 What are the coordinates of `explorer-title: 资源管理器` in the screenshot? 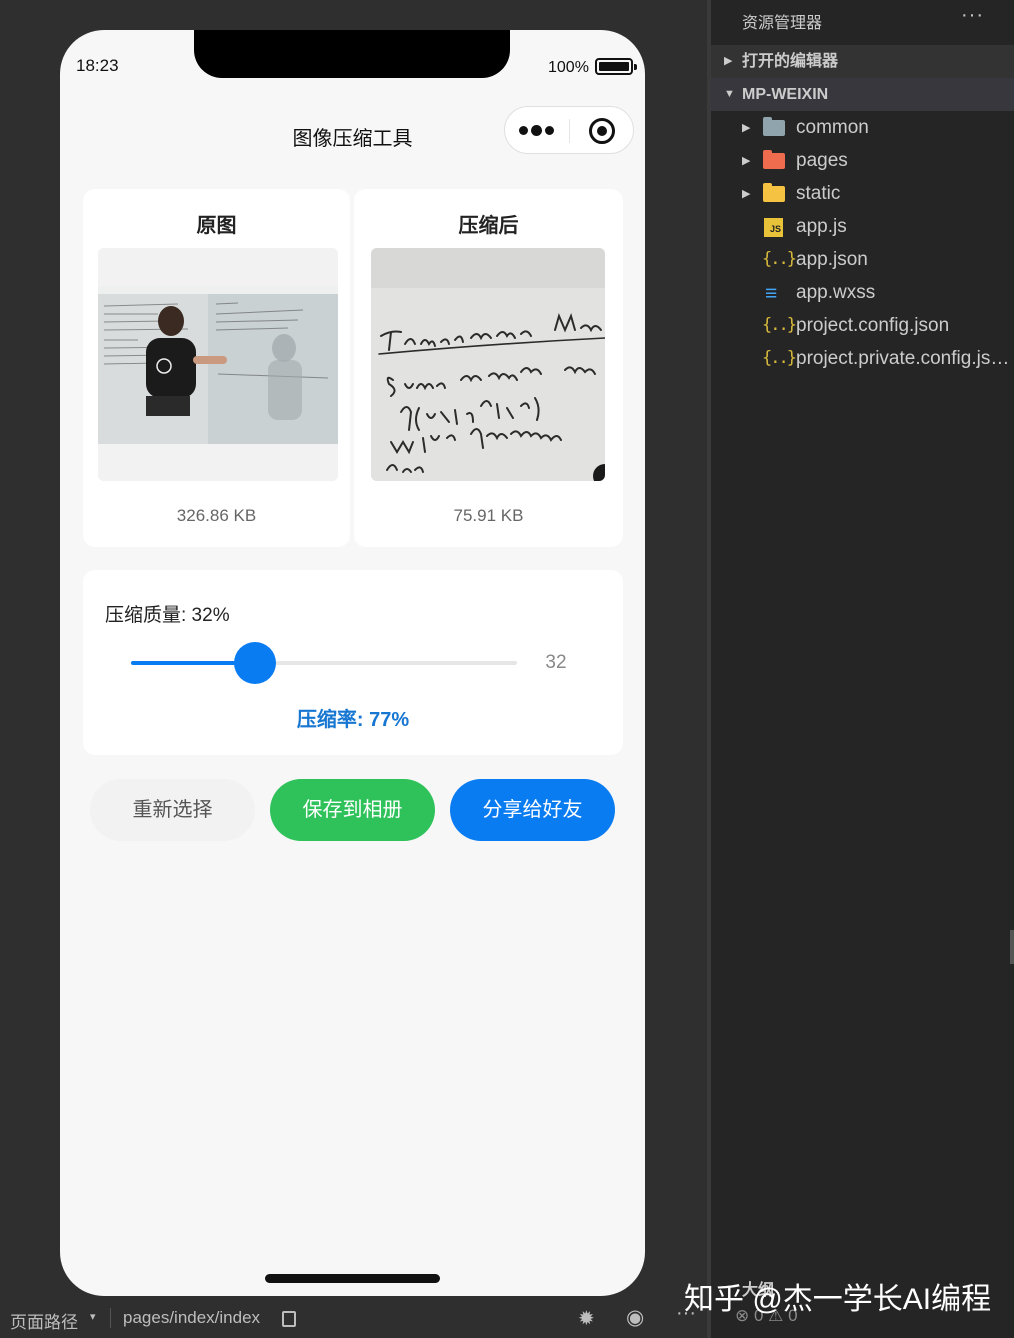 It's located at (782, 23).